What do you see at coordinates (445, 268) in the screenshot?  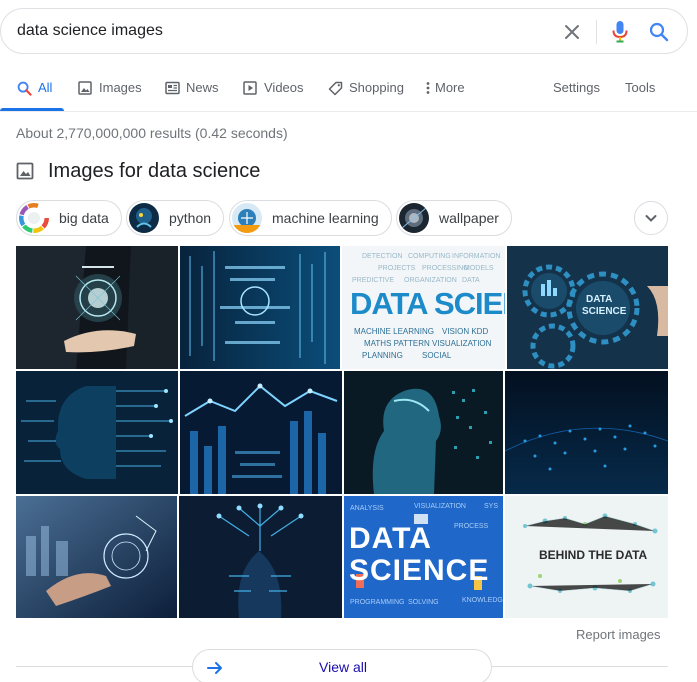 I see `svg-text: PROCESSING` at bounding box center [445, 268].